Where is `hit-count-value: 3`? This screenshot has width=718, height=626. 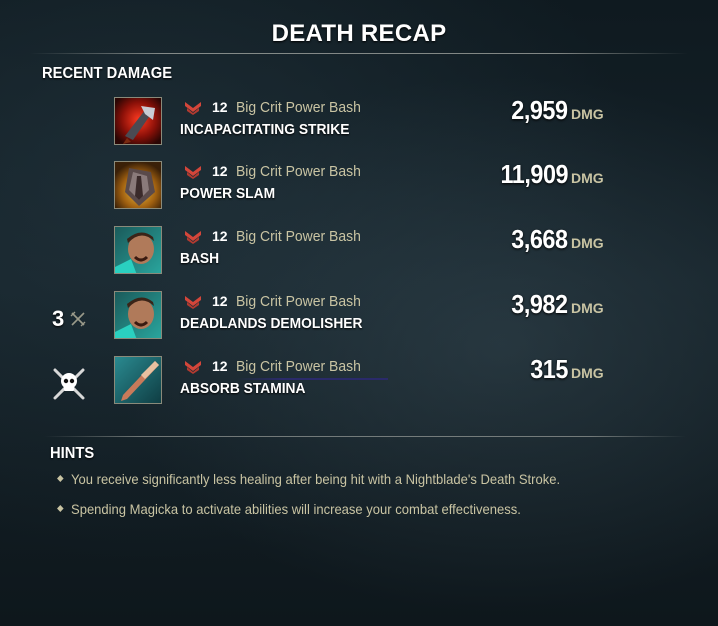
hit-count-value: 3 is located at coordinates (58, 318).